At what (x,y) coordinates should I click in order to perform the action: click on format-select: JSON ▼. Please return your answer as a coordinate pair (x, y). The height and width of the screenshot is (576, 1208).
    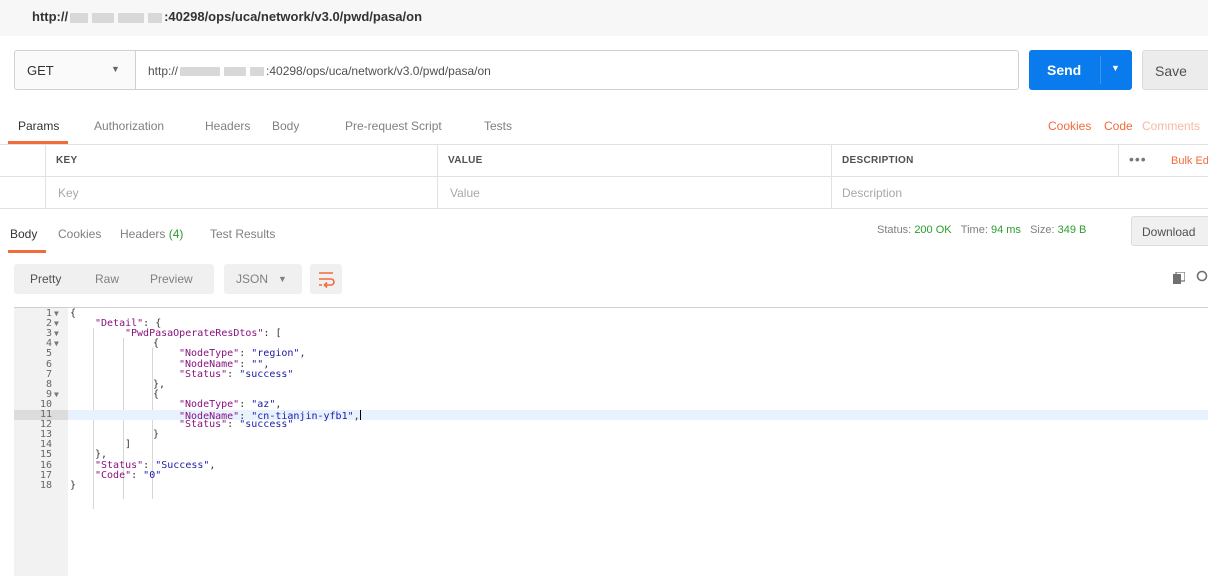
    Looking at the image, I should click on (263, 279).